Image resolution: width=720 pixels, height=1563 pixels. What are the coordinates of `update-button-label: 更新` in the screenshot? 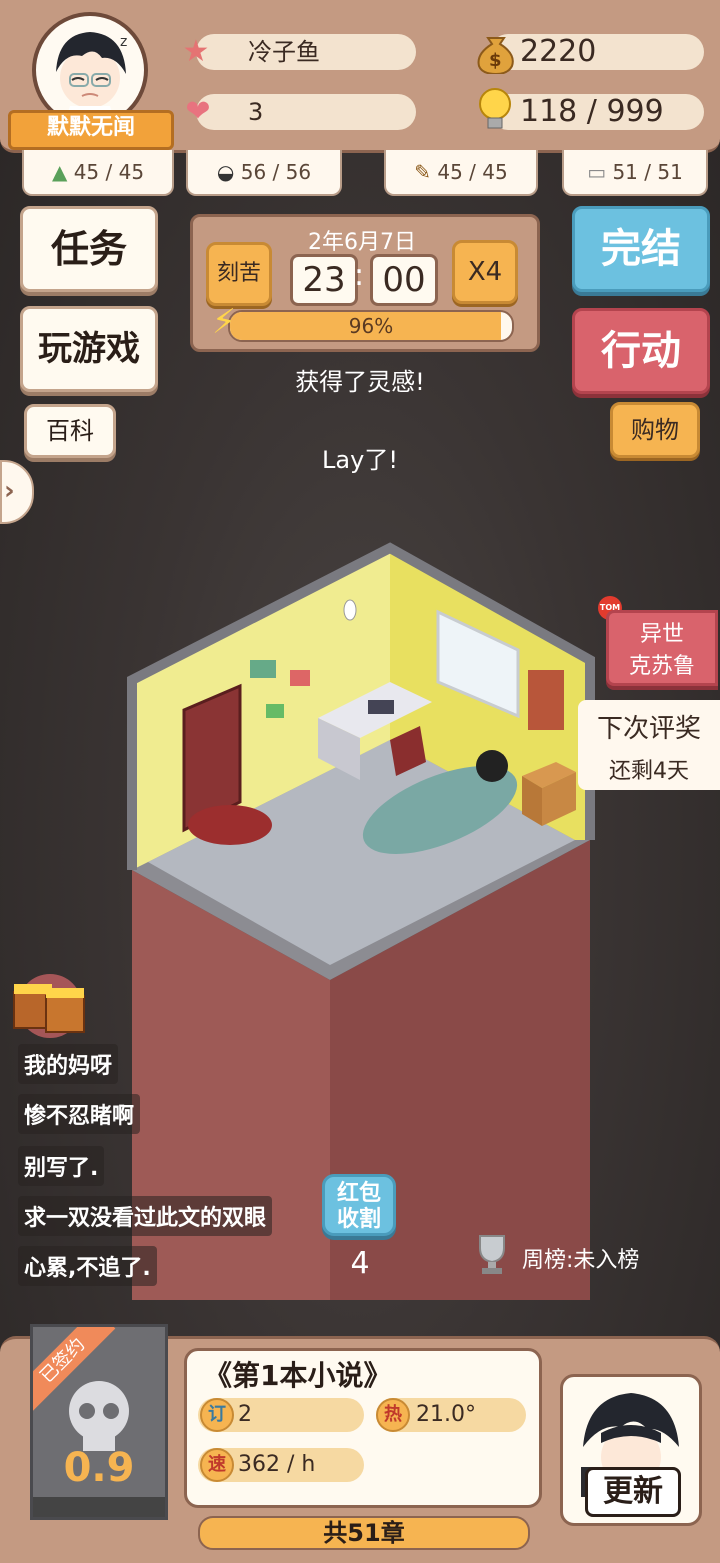 It's located at (633, 1492).